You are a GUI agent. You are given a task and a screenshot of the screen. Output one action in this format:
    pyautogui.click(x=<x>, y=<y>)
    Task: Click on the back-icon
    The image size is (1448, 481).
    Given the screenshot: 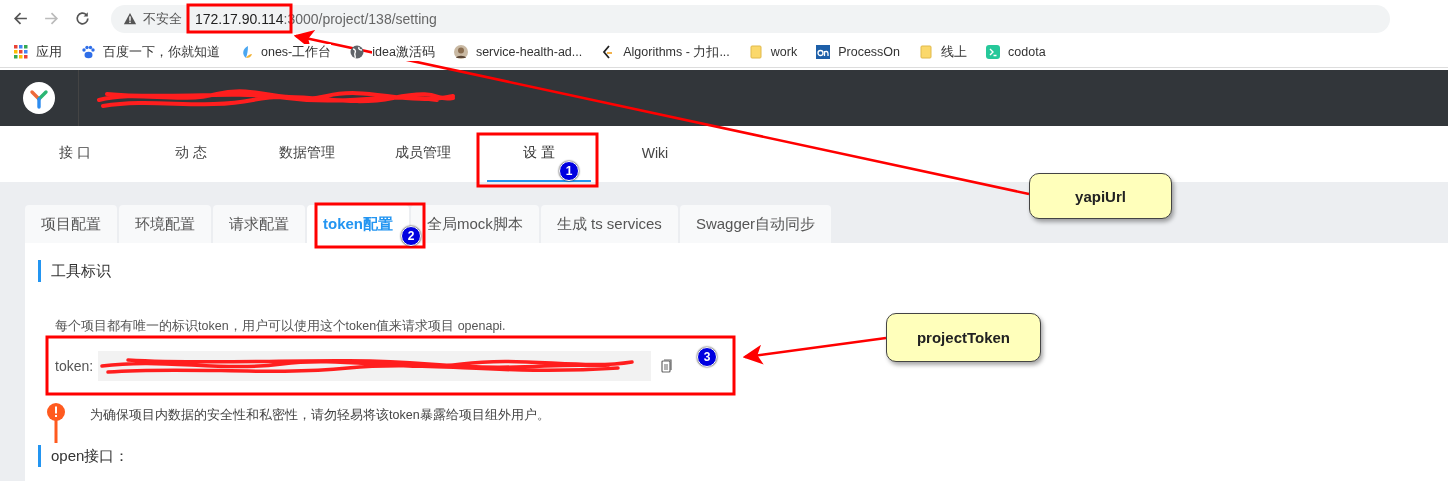 What is the action you would take?
    pyautogui.click(x=20, y=18)
    